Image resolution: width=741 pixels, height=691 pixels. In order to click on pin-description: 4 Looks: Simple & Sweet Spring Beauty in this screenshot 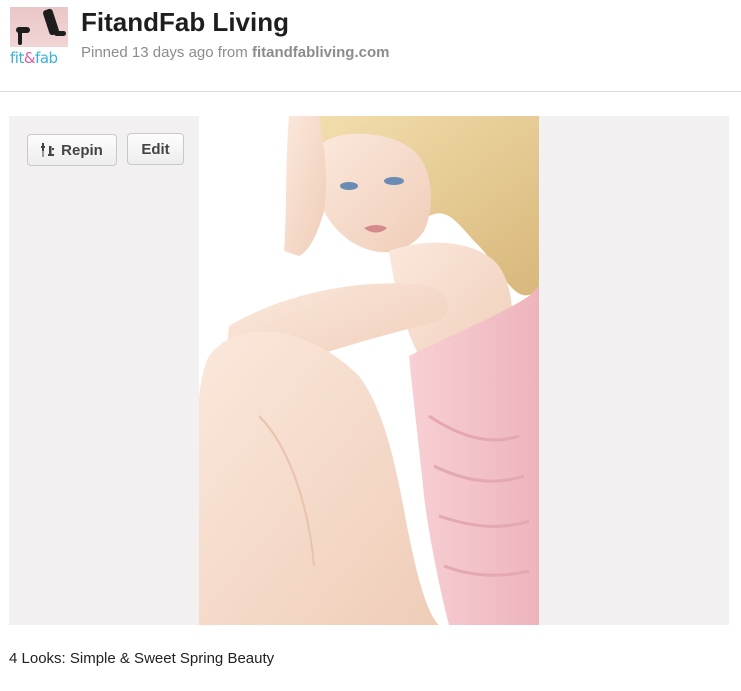, I will do `click(142, 658)`.